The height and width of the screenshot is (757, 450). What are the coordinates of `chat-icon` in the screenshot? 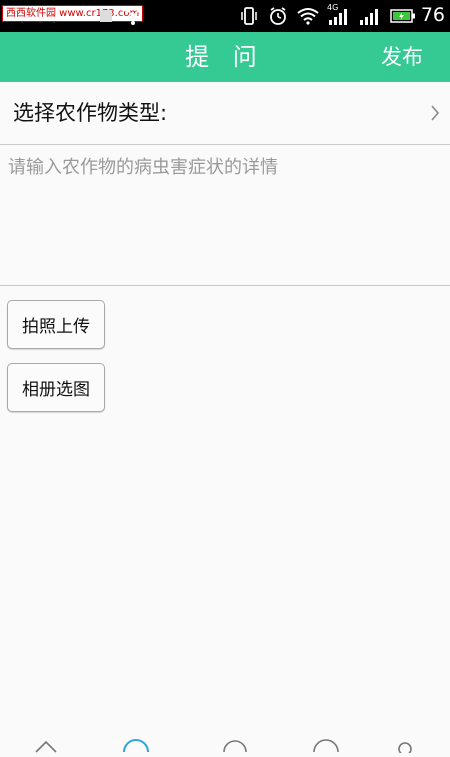 It's located at (235, 747).